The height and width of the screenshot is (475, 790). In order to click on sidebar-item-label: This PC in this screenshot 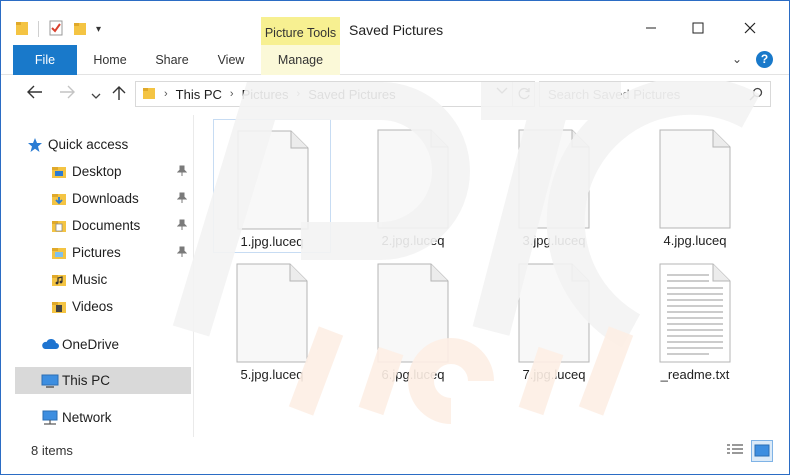, I will do `click(86, 380)`.